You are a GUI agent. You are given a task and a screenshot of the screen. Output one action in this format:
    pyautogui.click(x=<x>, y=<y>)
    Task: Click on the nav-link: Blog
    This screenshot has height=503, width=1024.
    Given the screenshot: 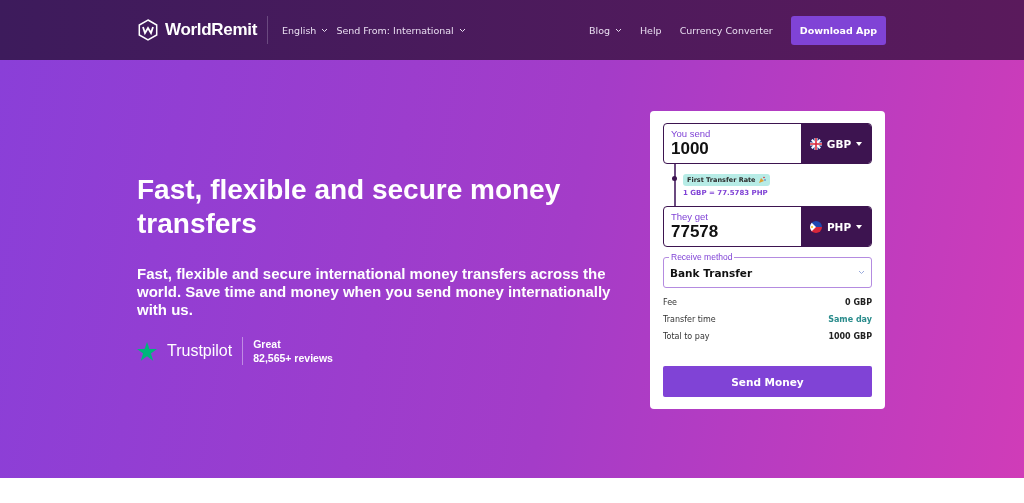 What is the action you would take?
    pyautogui.click(x=605, y=30)
    